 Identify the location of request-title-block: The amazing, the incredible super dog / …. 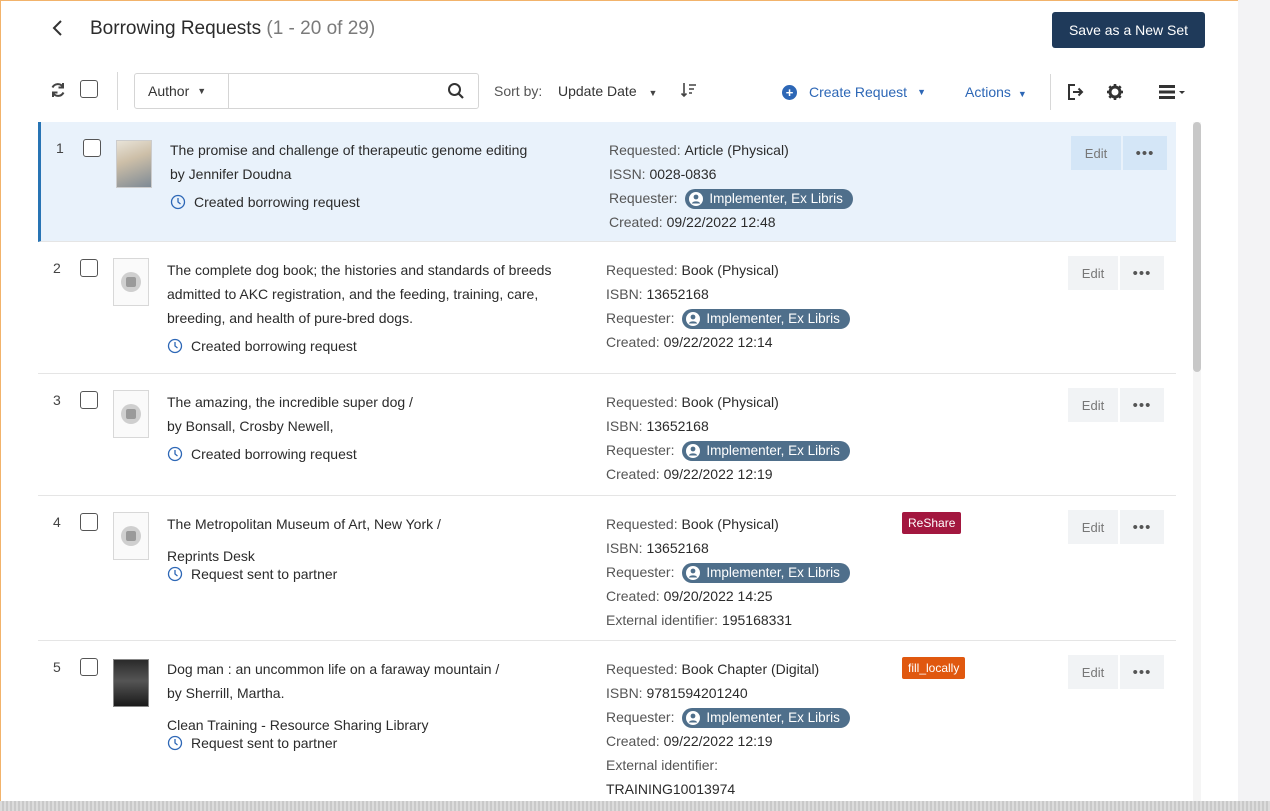
(377, 414).